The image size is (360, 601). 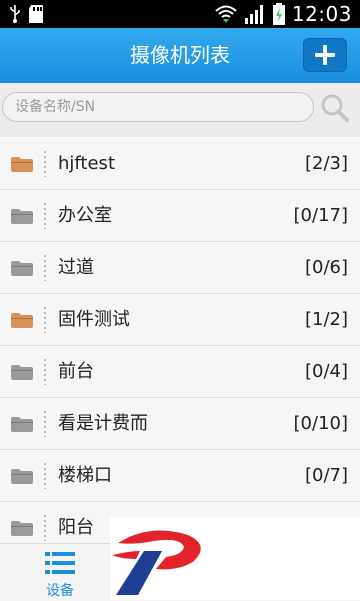 What do you see at coordinates (60, 591) in the screenshot?
I see `tab-label: 设备` at bounding box center [60, 591].